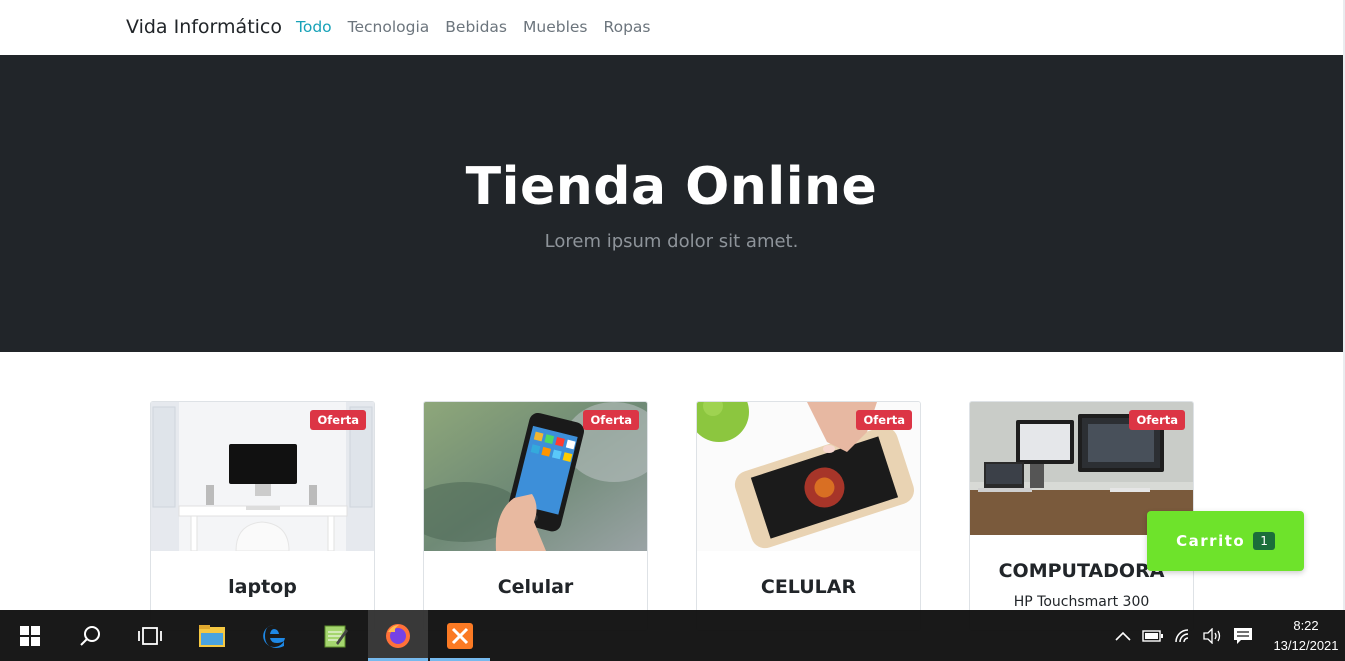 The height and width of the screenshot is (661, 1345). I want to click on product-card-celular: Oferta Celular, so click(535, 516).